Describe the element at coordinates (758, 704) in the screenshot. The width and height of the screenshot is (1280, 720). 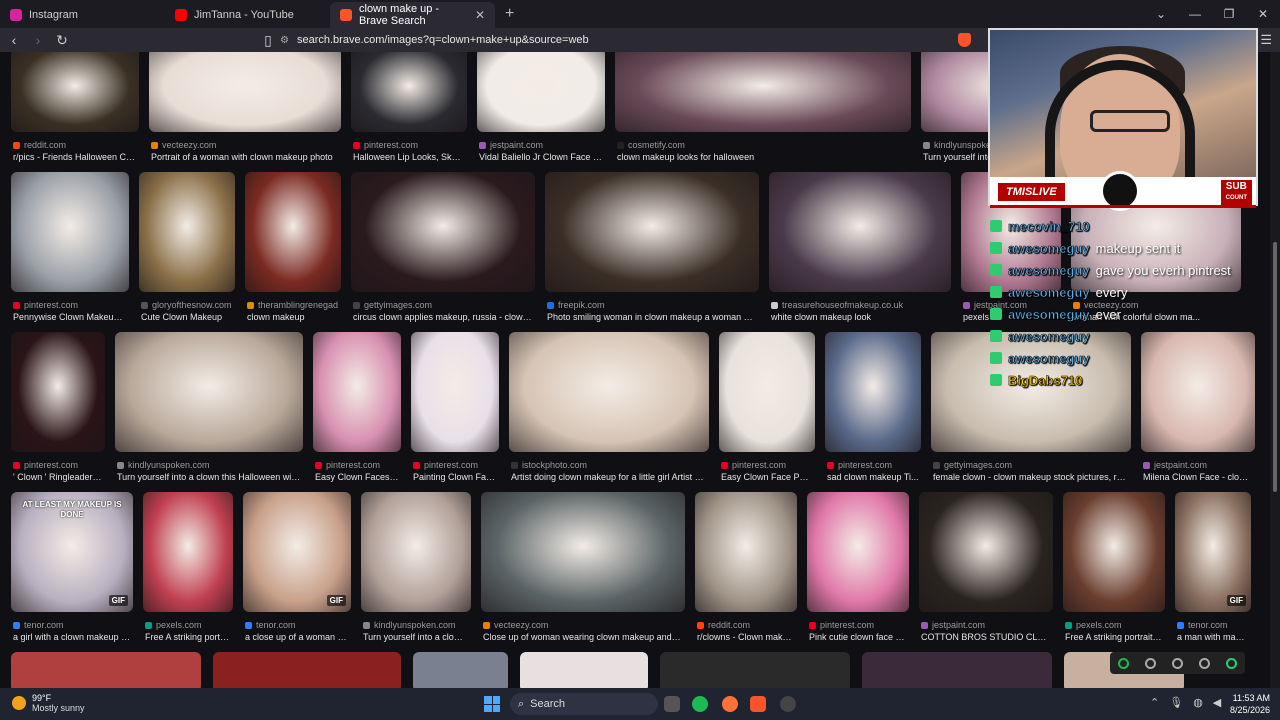
I see `brave-taskbar-icon` at that location.